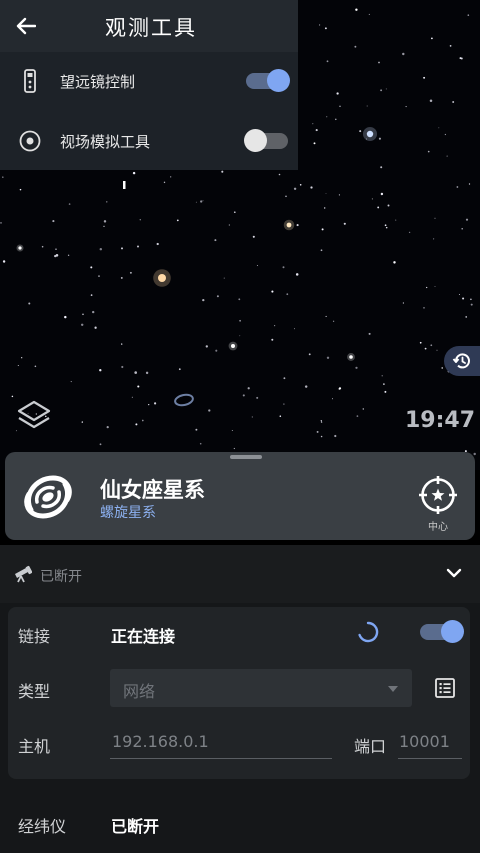 This screenshot has height=853, width=480. I want to click on panel-header: 观测工具, so click(149, 26).